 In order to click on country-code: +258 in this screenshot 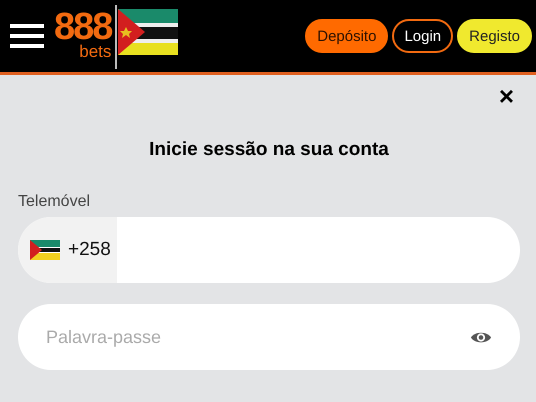, I will do `click(89, 250)`.